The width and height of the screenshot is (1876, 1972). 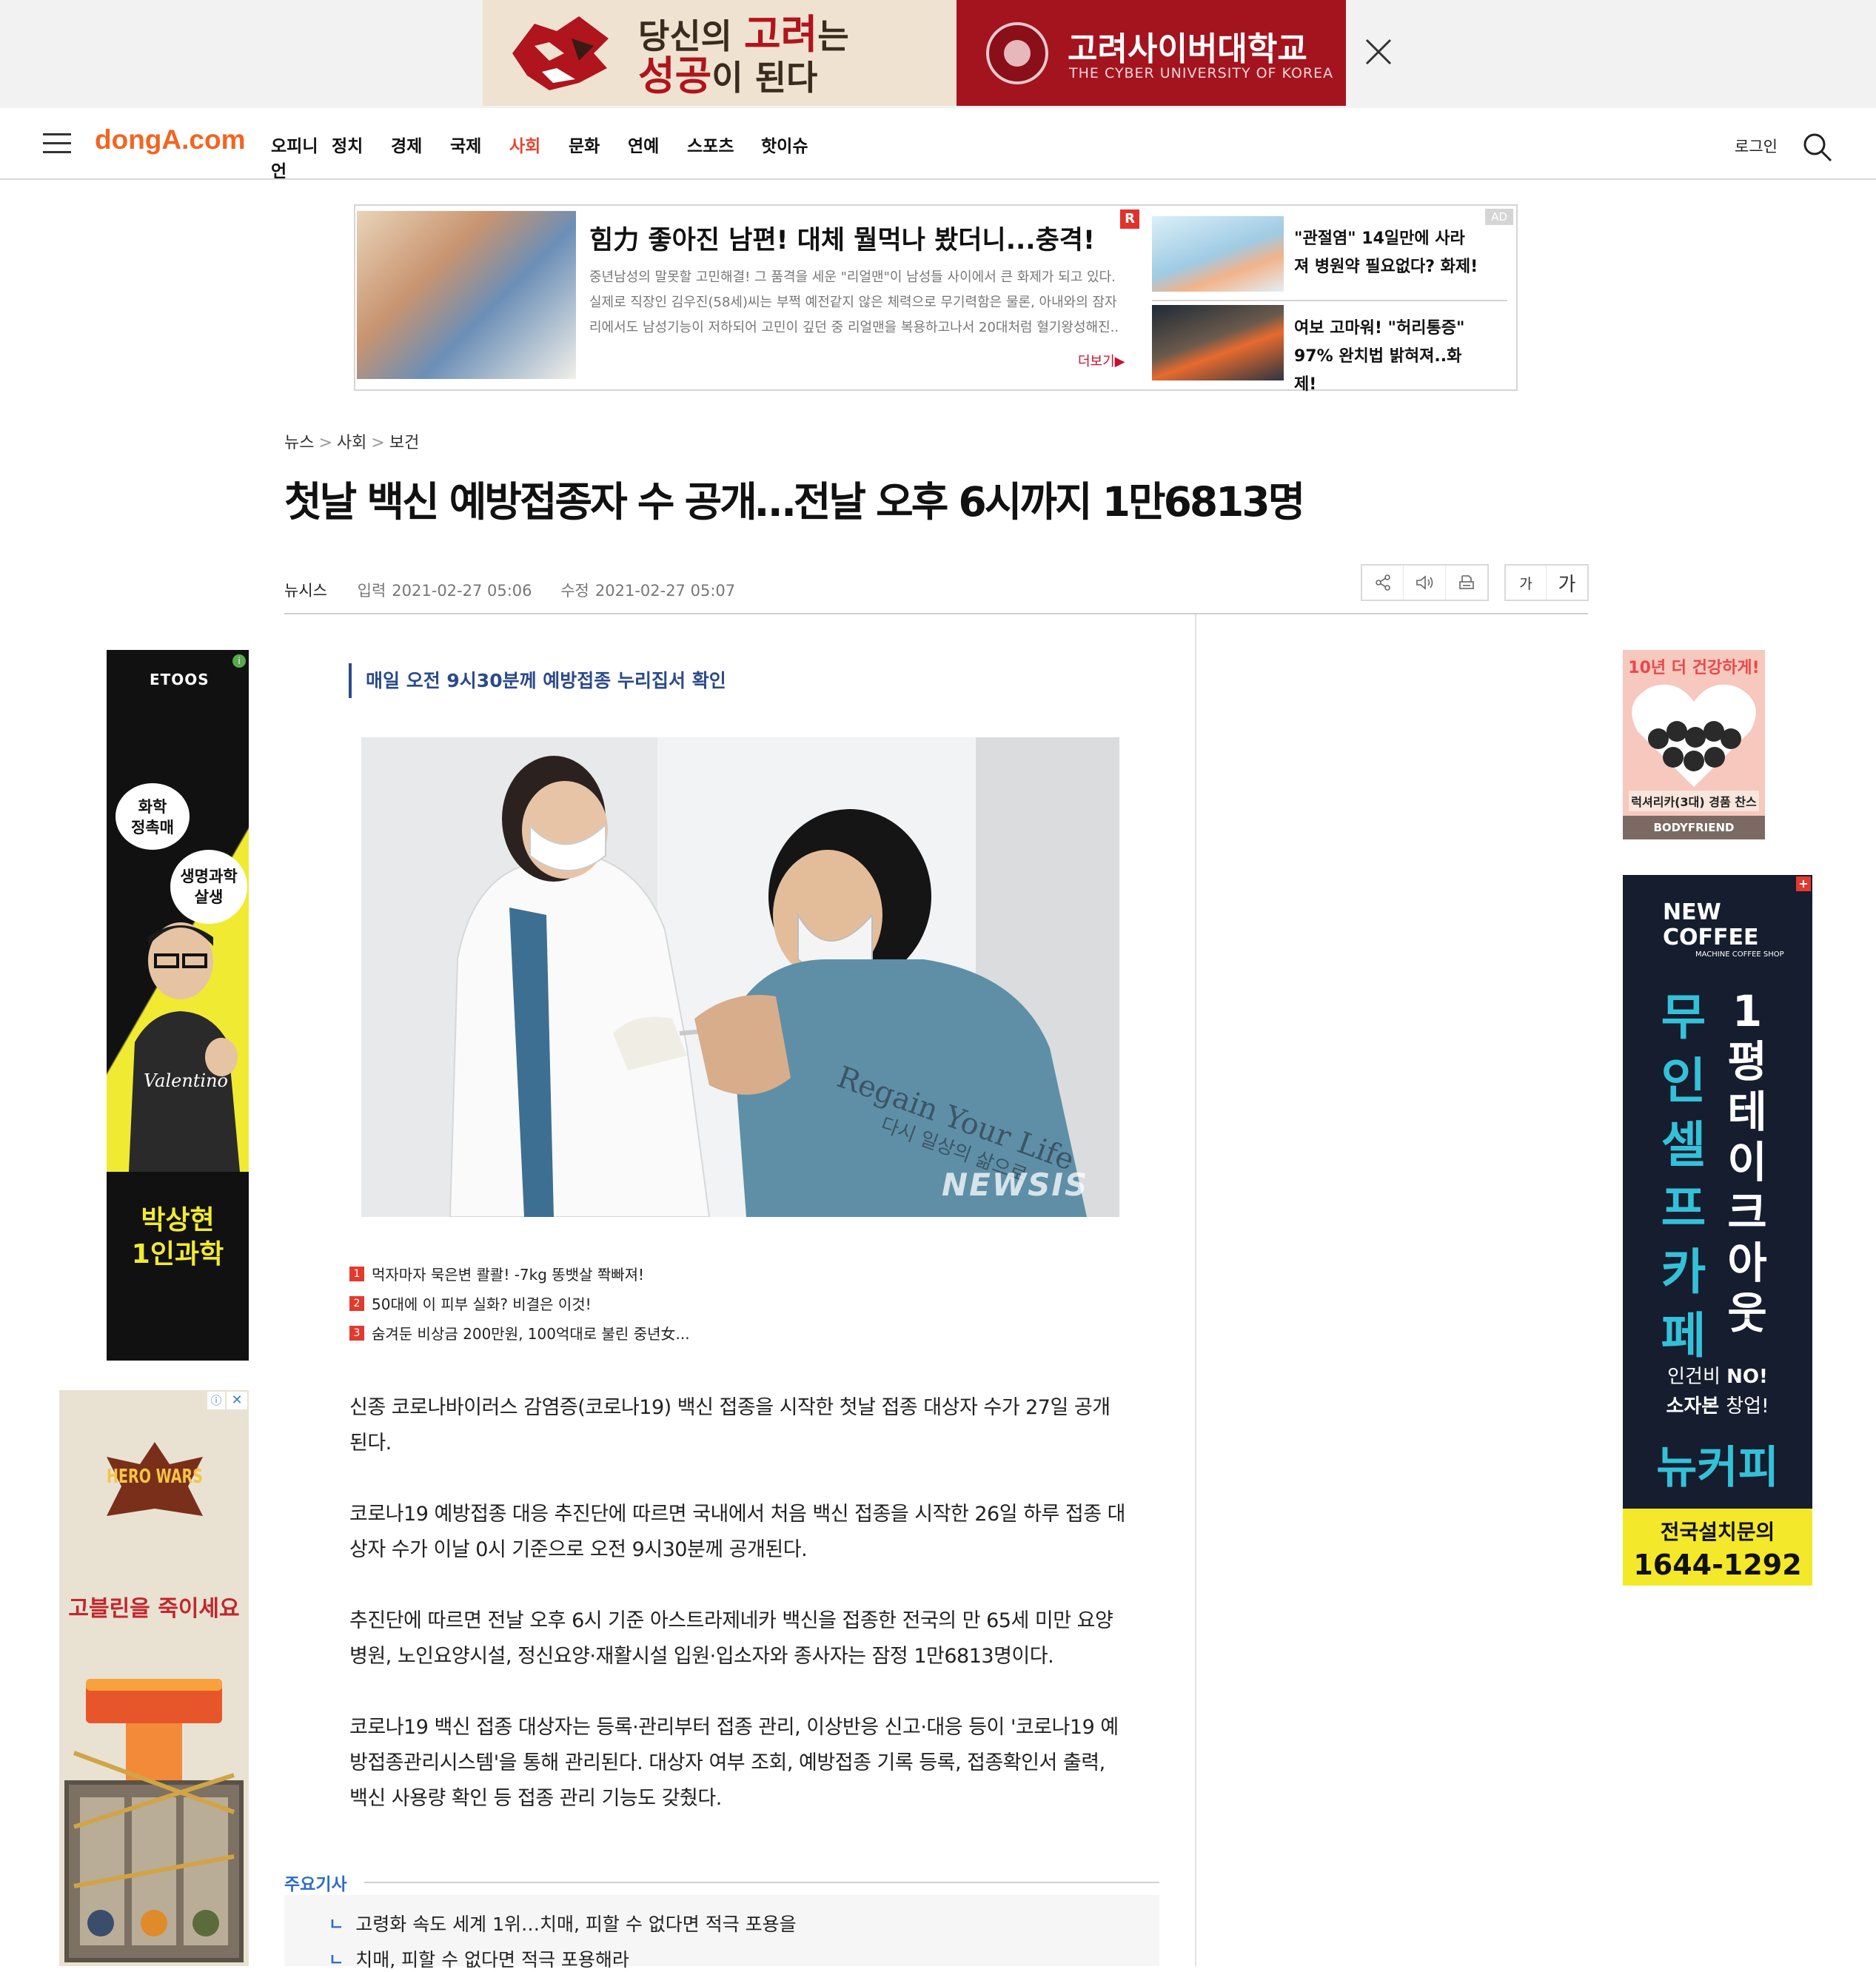 I want to click on breadcrumb-item: 사회, so click(x=351, y=443).